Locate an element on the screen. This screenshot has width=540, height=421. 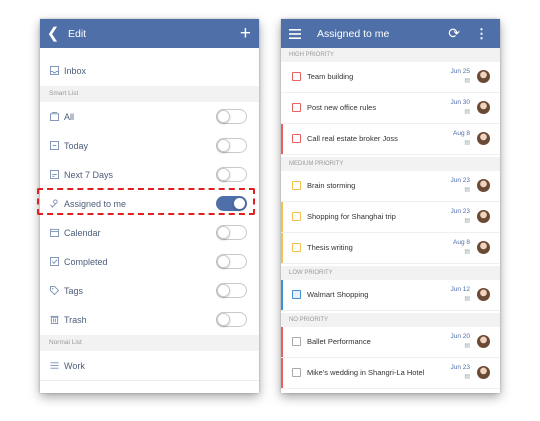
assigned-app-bar: Assigned to me ⟳ ⋮ is located at coordinates (390, 33).